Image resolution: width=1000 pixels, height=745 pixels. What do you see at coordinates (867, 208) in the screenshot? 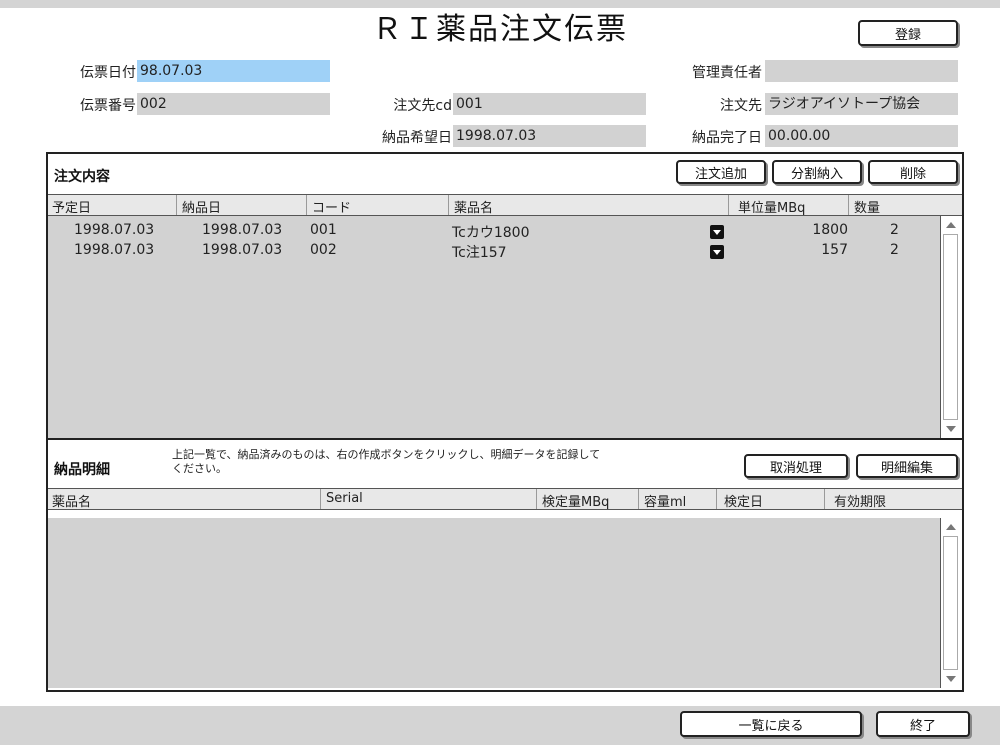
I see `col-quantity: 数量` at bounding box center [867, 208].